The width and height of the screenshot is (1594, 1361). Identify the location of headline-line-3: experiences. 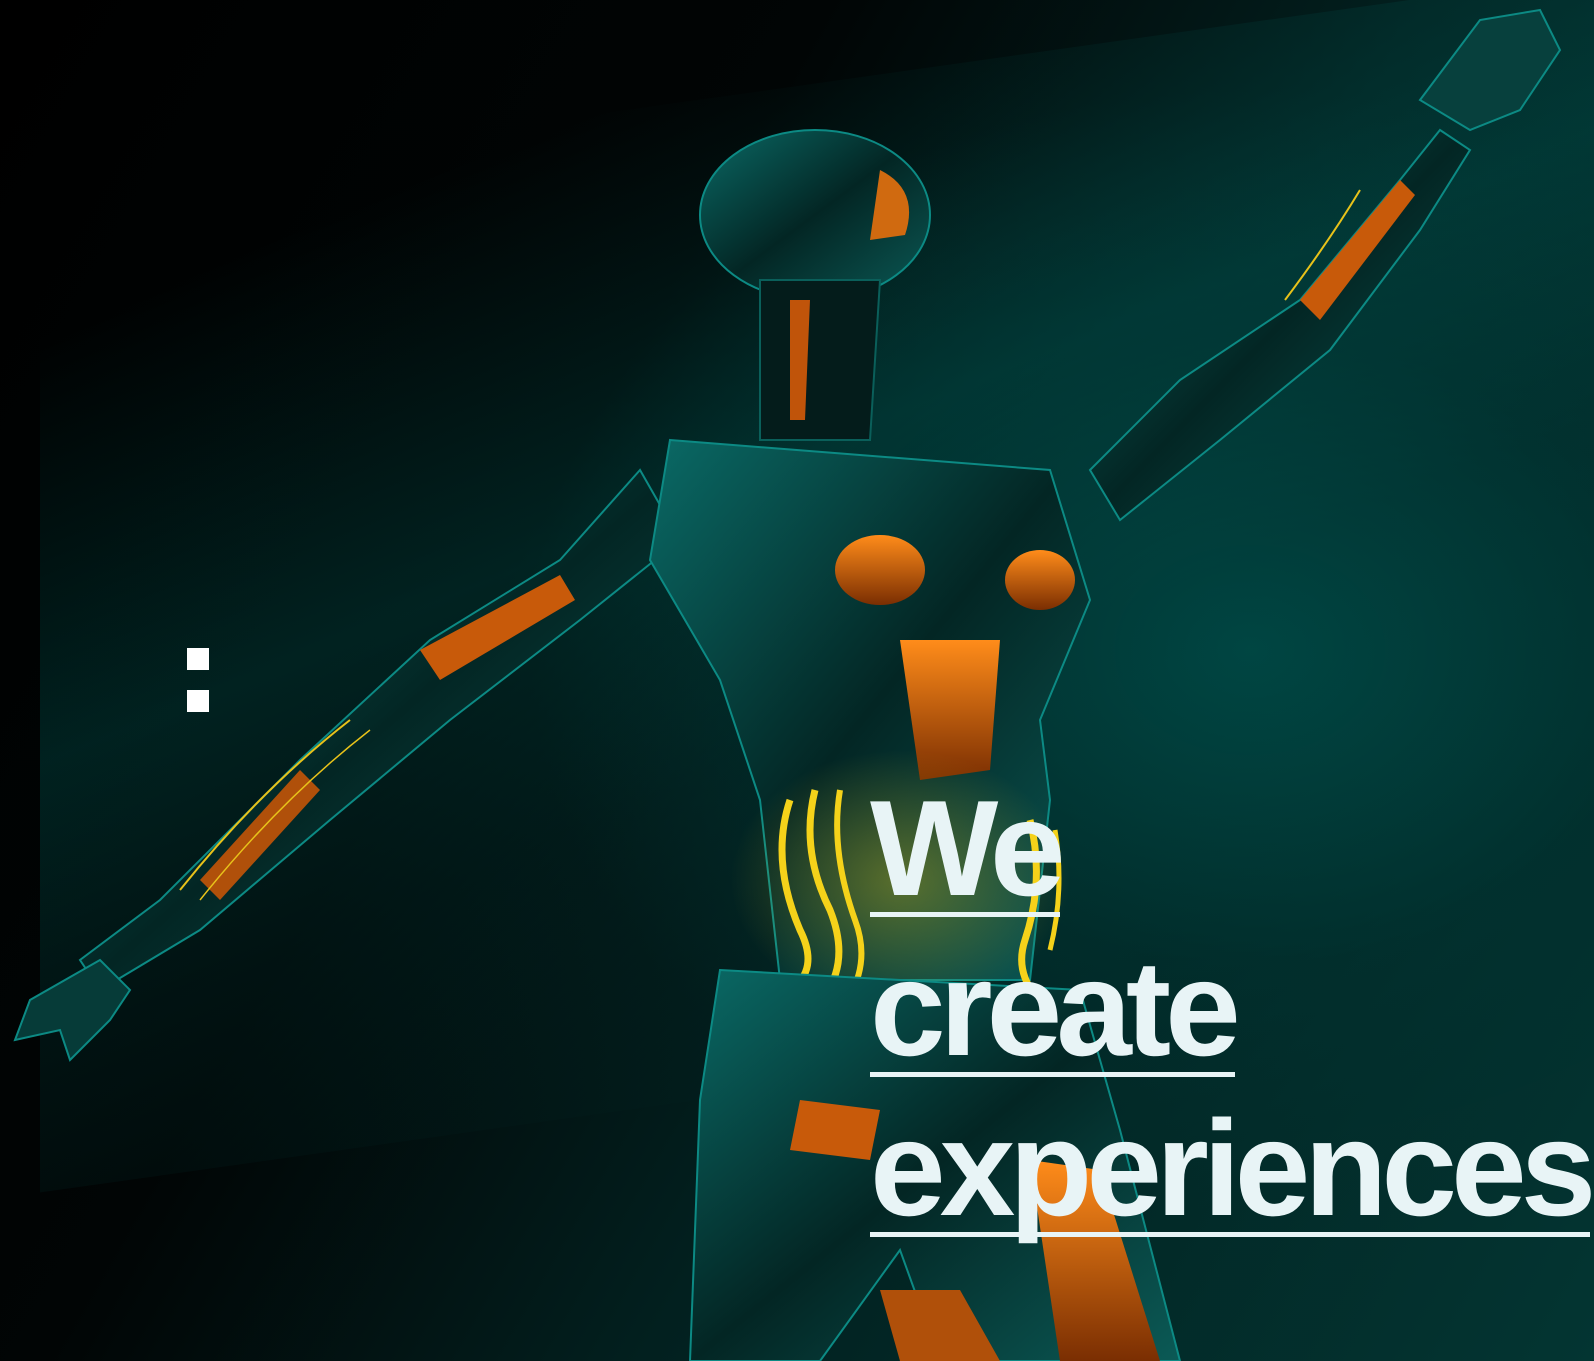
(1232, 1168).